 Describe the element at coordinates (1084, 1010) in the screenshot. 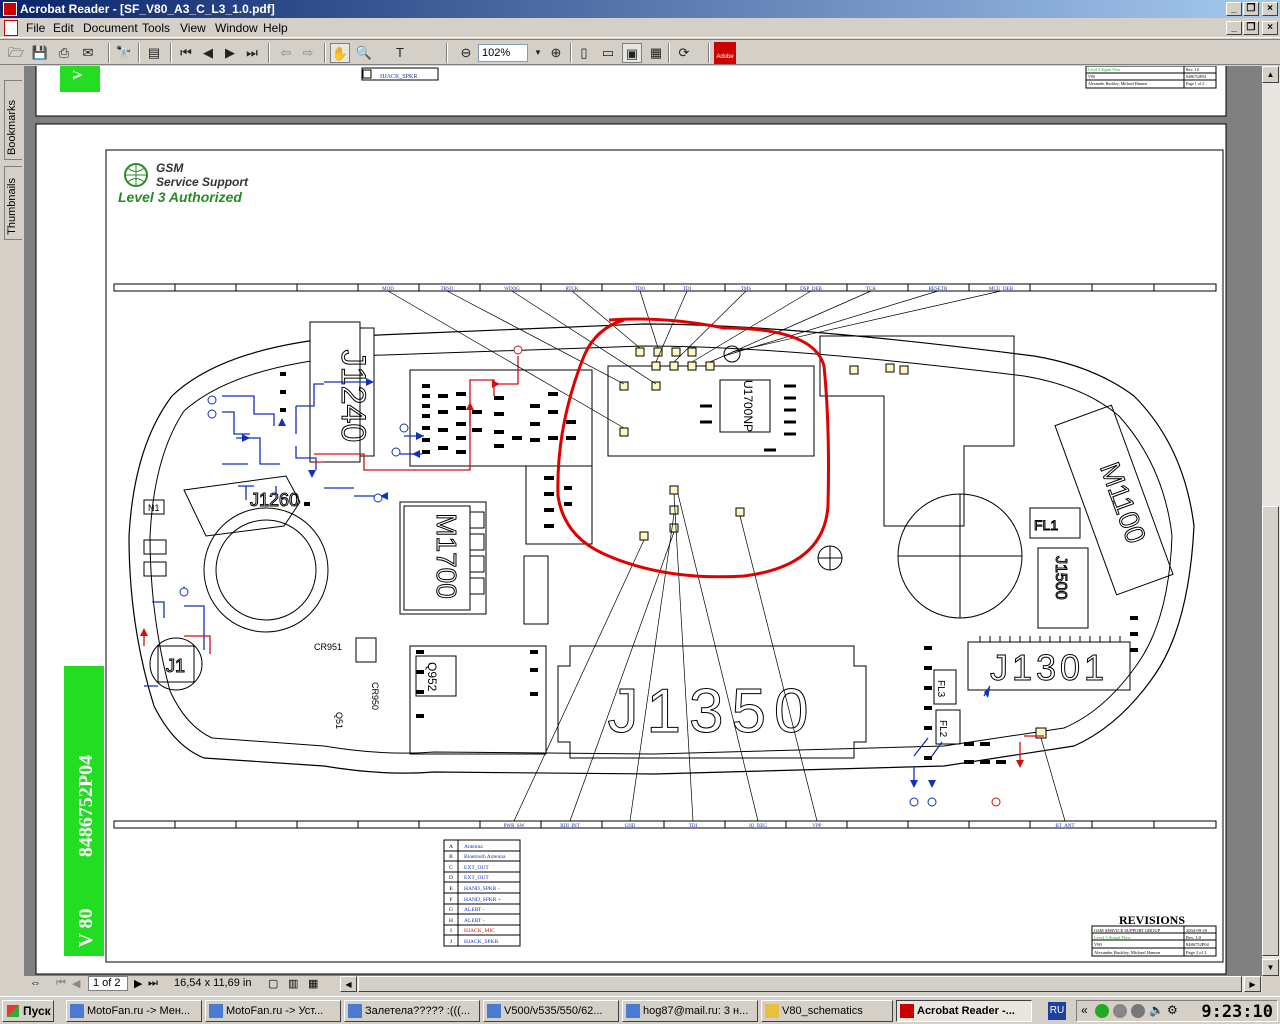

I see `tray-arrow-icon: «` at that location.